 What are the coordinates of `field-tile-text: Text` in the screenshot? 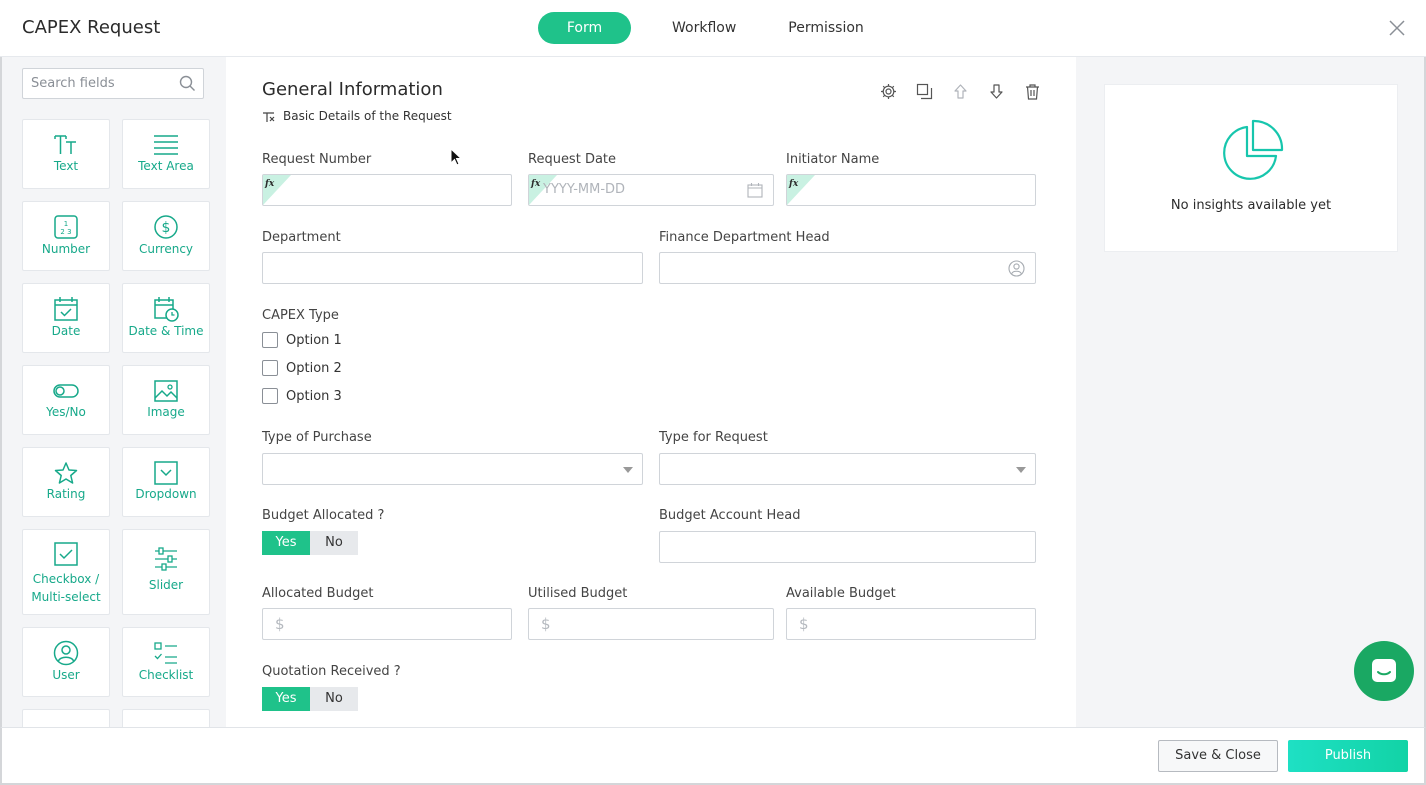 It's located at (66, 154).